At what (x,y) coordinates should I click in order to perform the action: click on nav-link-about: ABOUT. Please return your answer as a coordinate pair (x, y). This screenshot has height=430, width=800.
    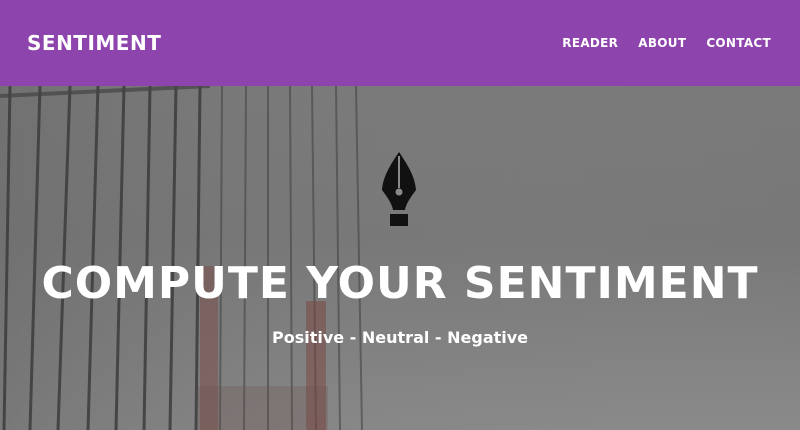
    Looking at the image, I should click on (662, 43).